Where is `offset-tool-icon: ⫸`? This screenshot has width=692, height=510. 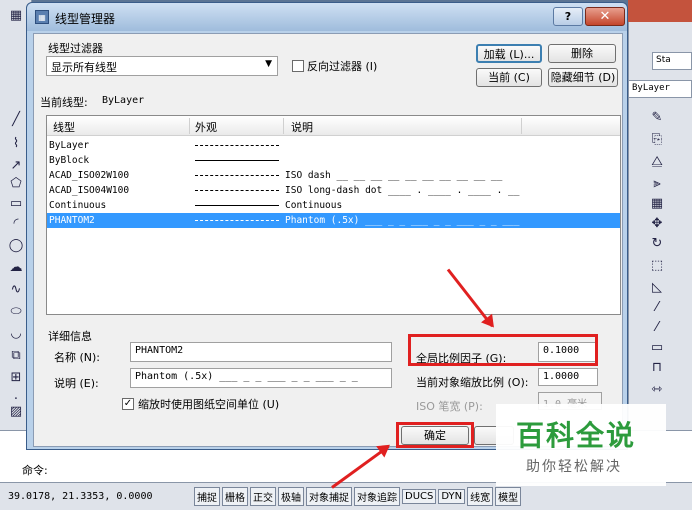 offset-tool-icon: ⫸ is located at coordinates (657, 184).